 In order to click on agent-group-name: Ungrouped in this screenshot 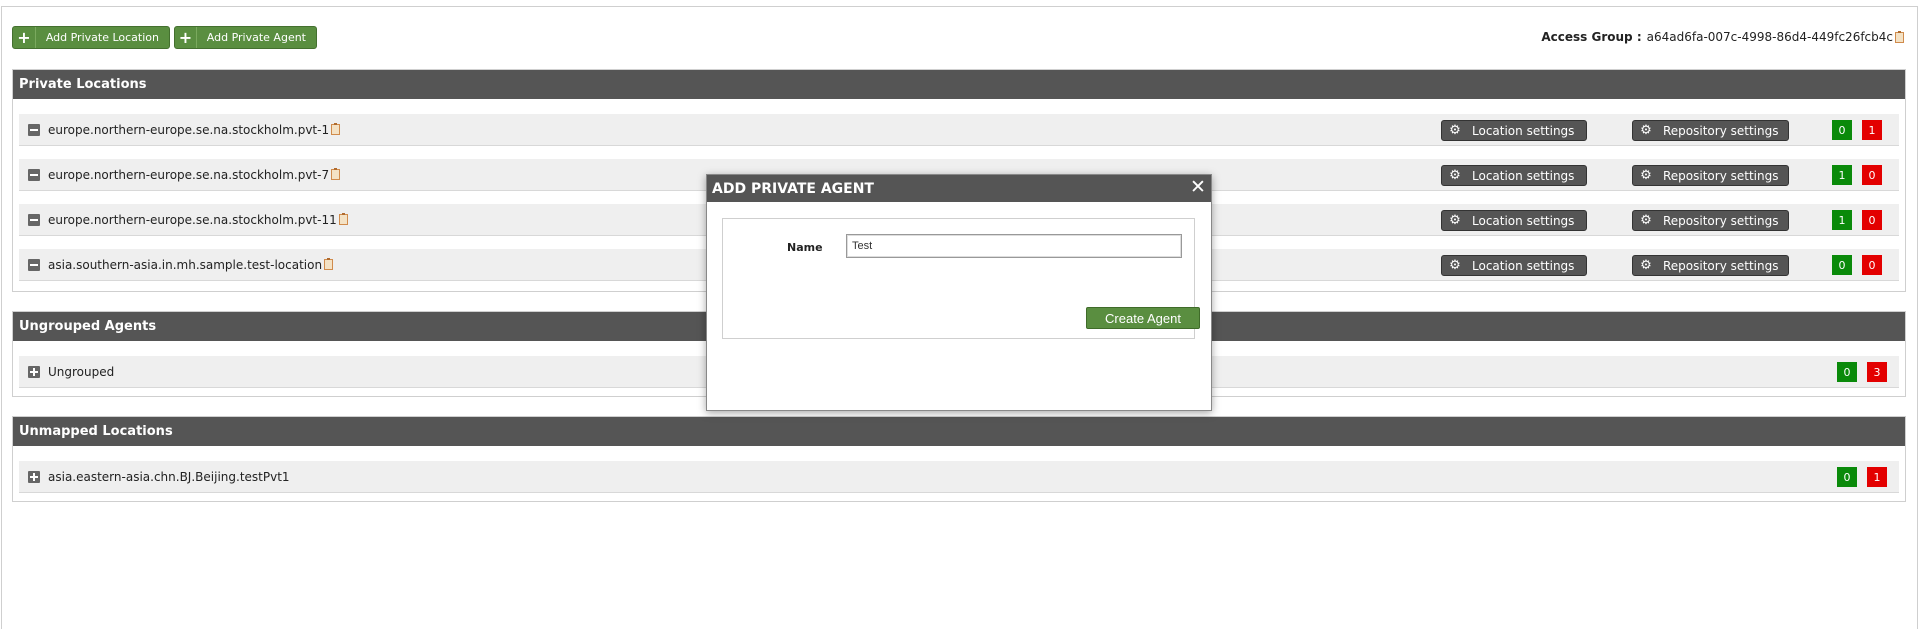, I will do `click(81, 371)`.